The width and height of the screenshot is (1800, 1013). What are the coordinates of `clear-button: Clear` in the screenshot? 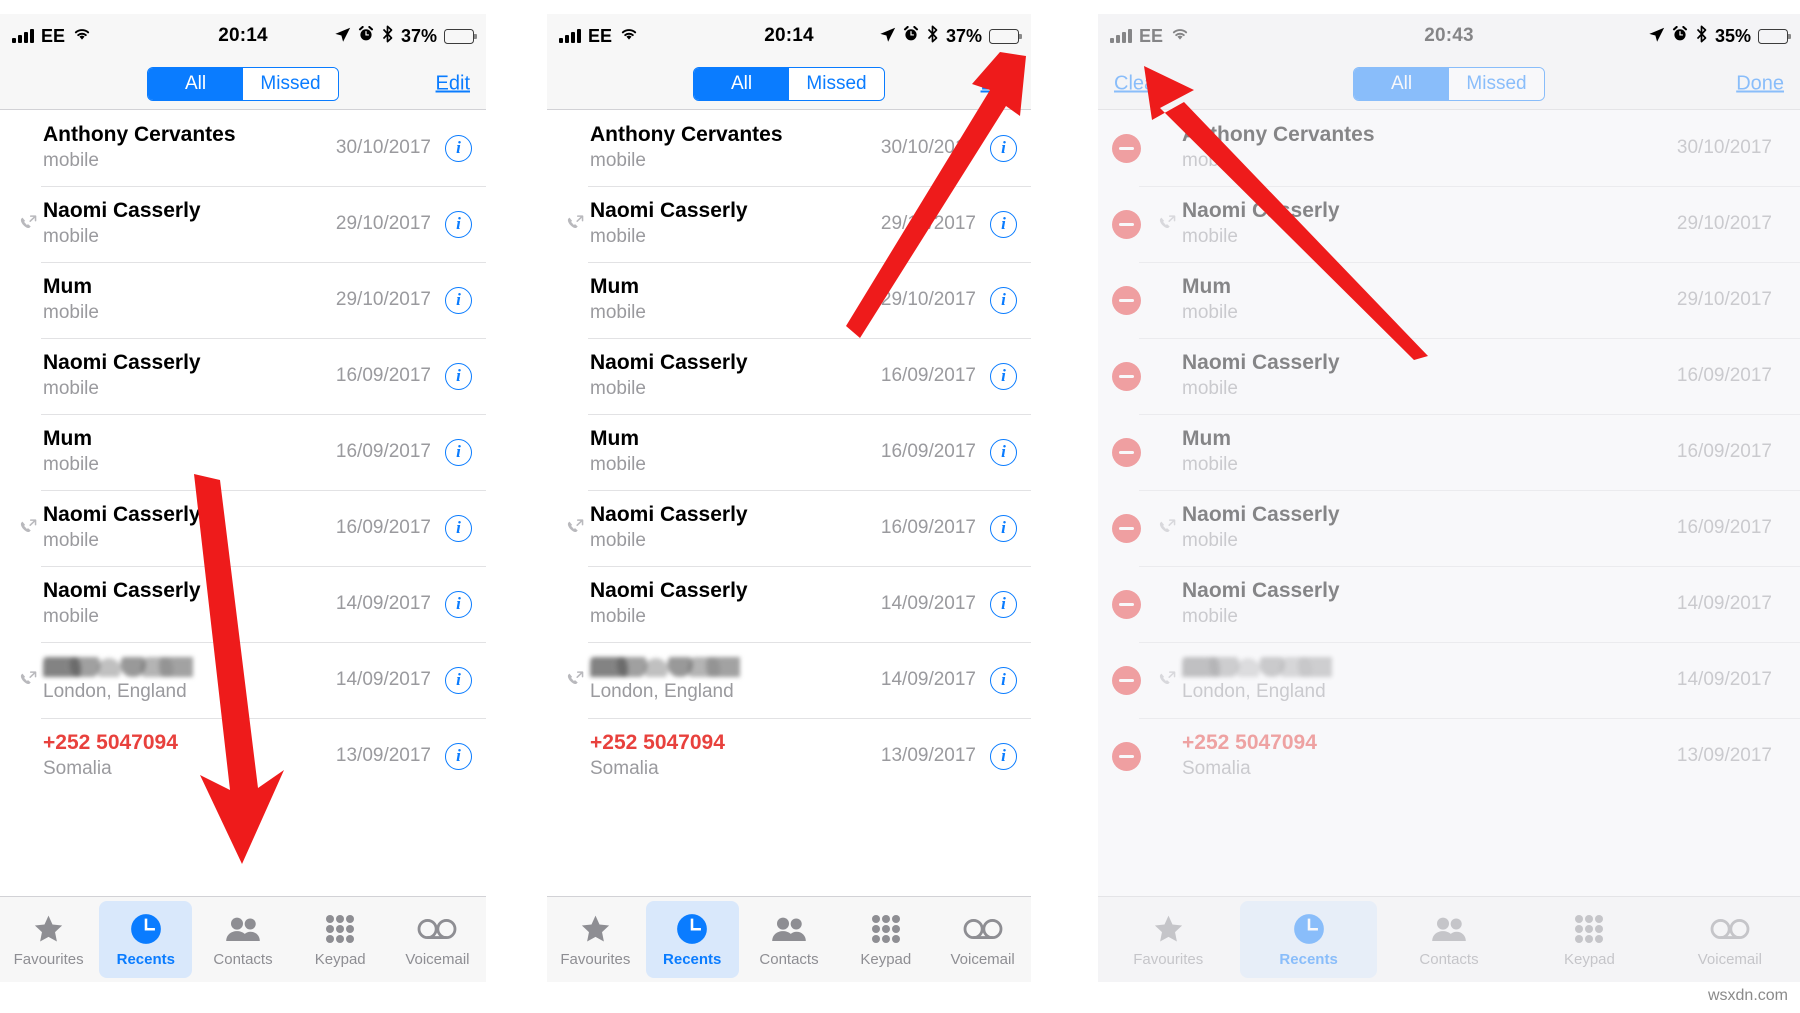 It's located at (1138, 83).